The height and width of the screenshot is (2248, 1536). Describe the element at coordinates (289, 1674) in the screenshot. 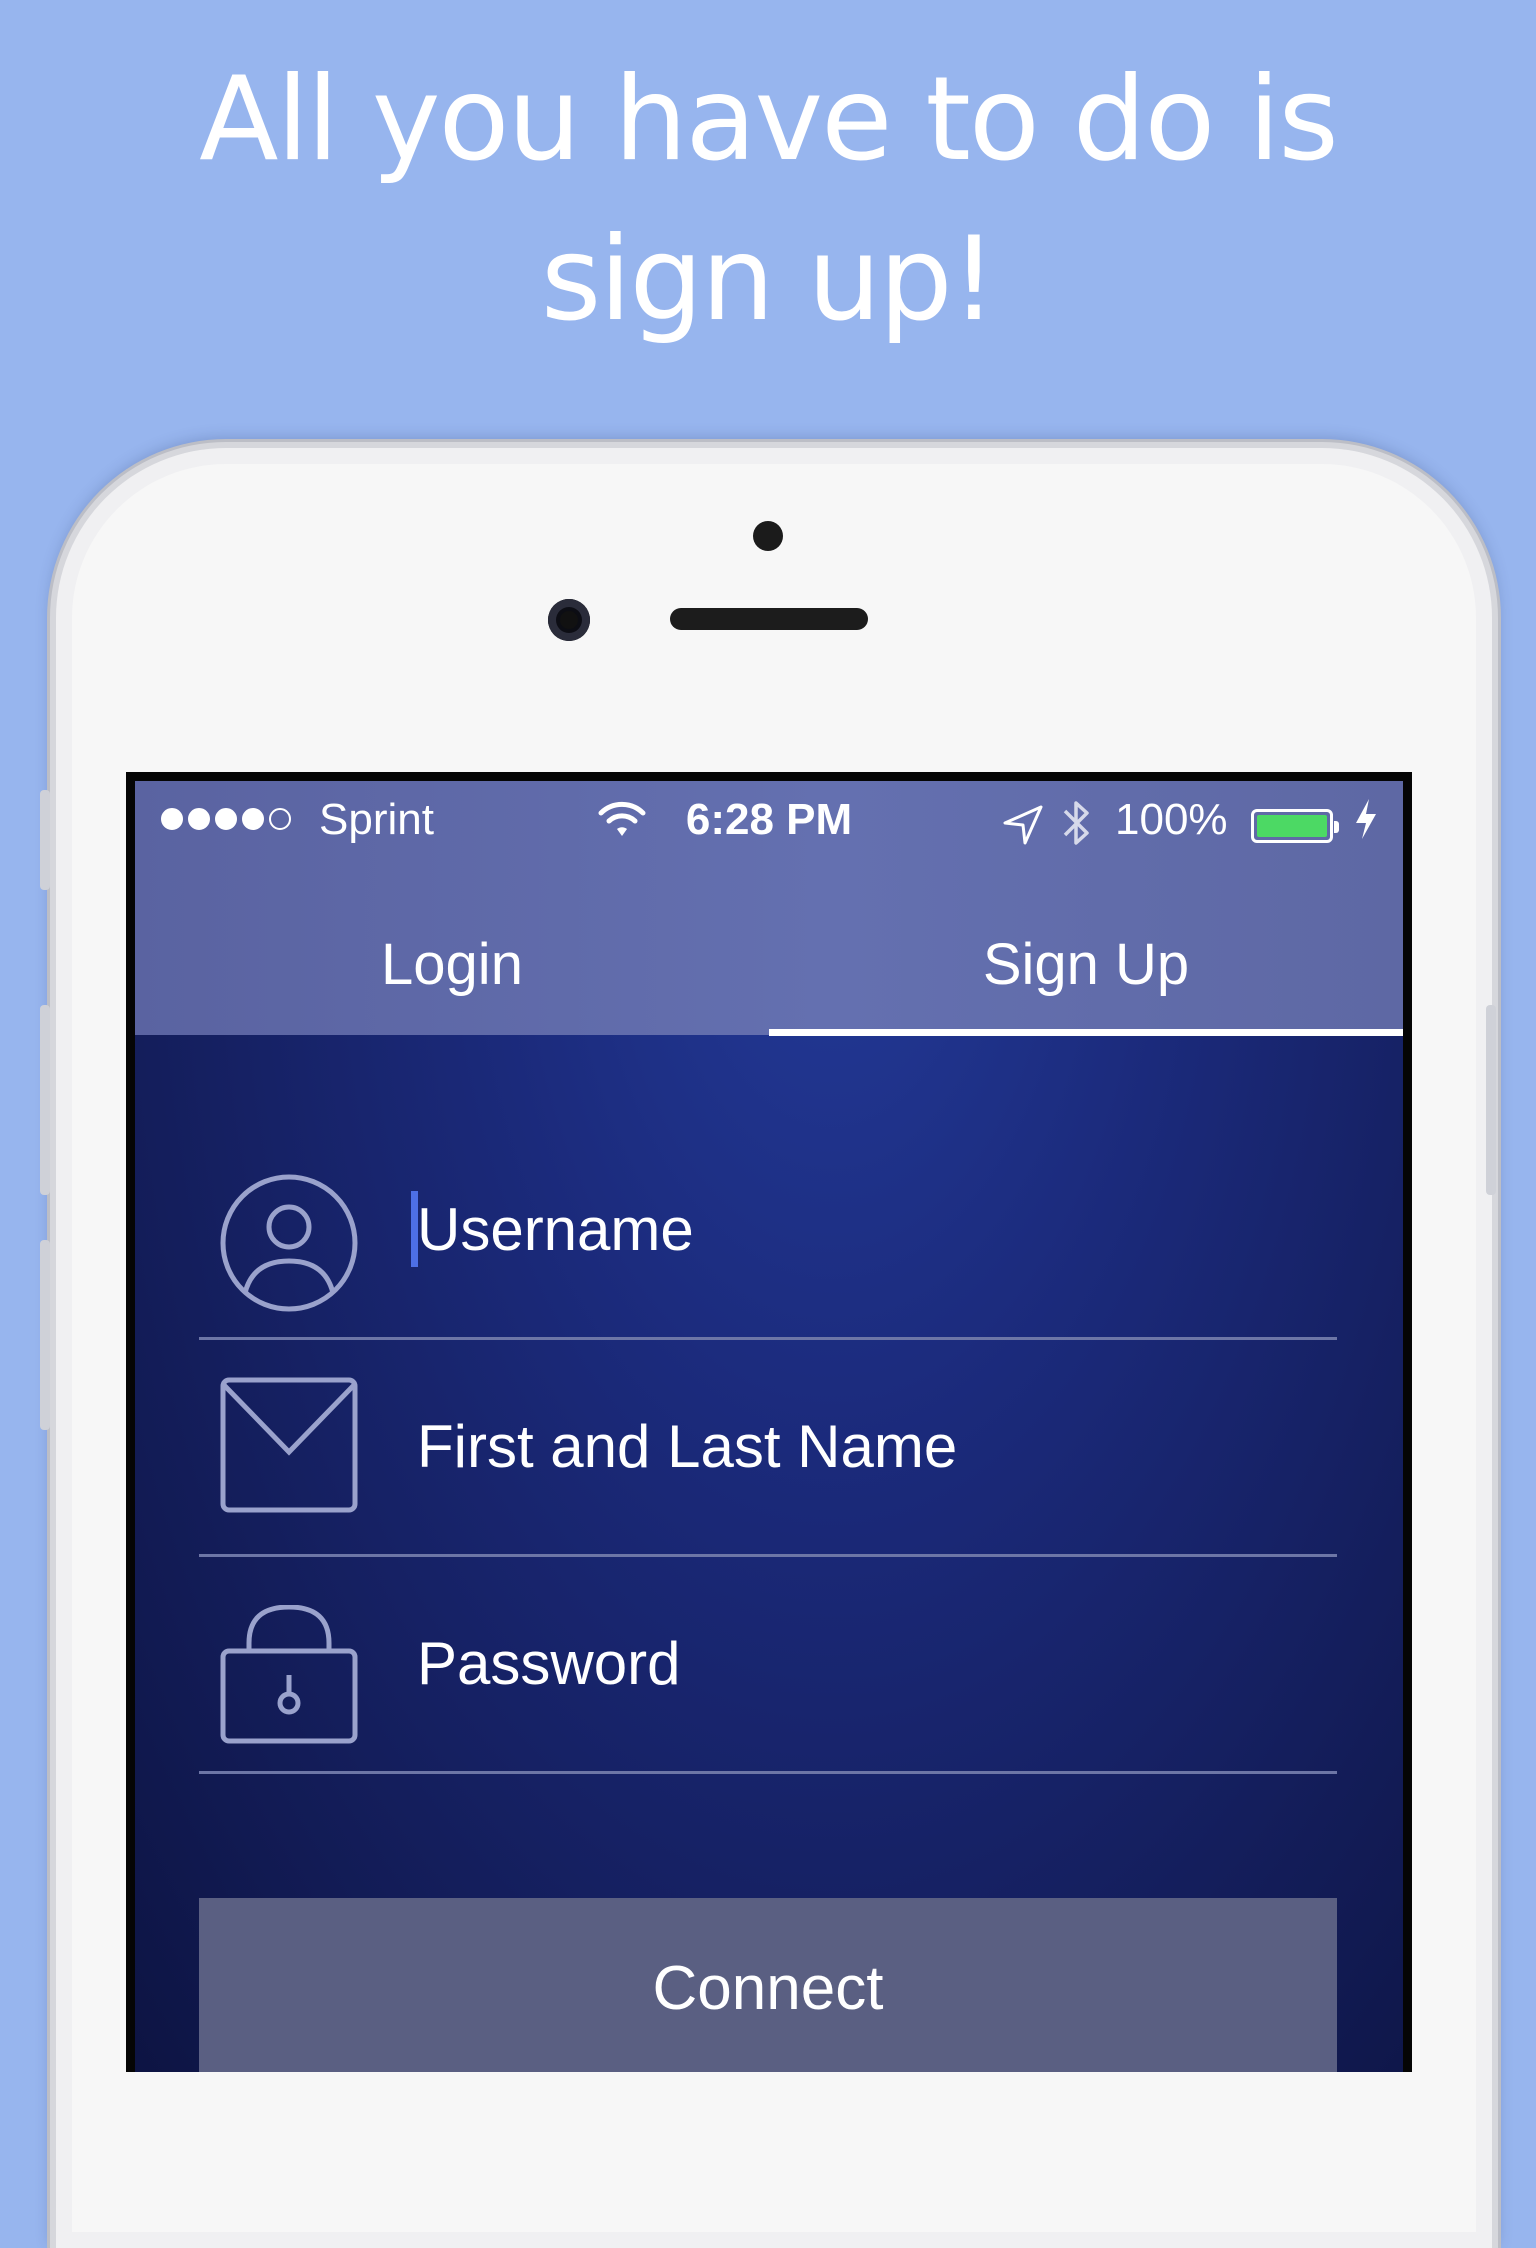

I see `lock-icon` at that location.